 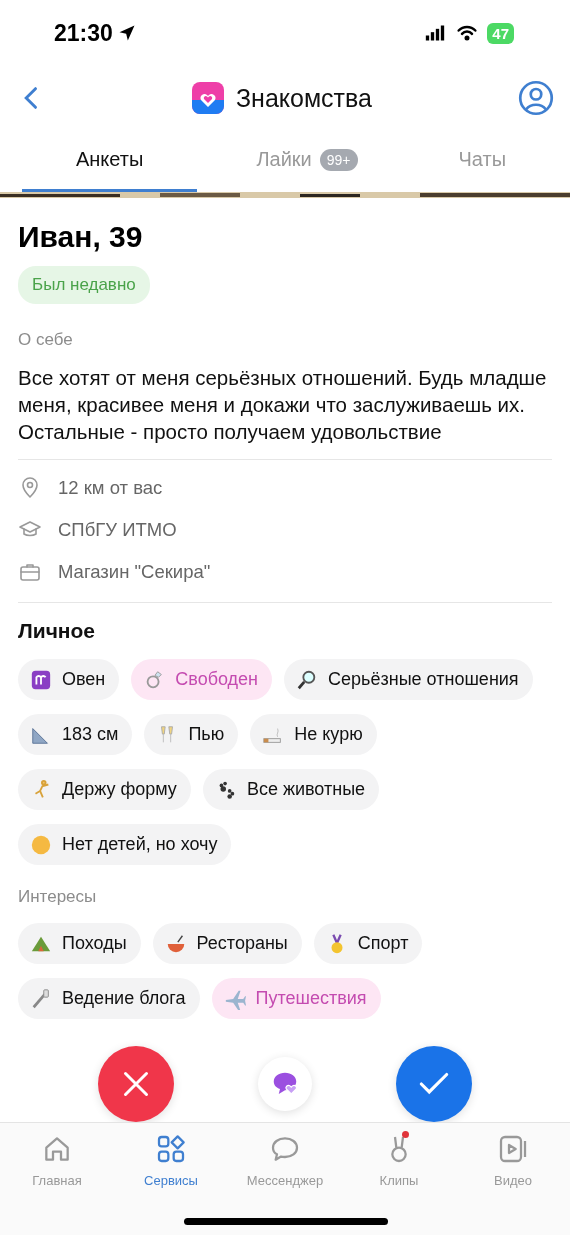 I want to click on wifi-icon, so click(x=467, y=33).